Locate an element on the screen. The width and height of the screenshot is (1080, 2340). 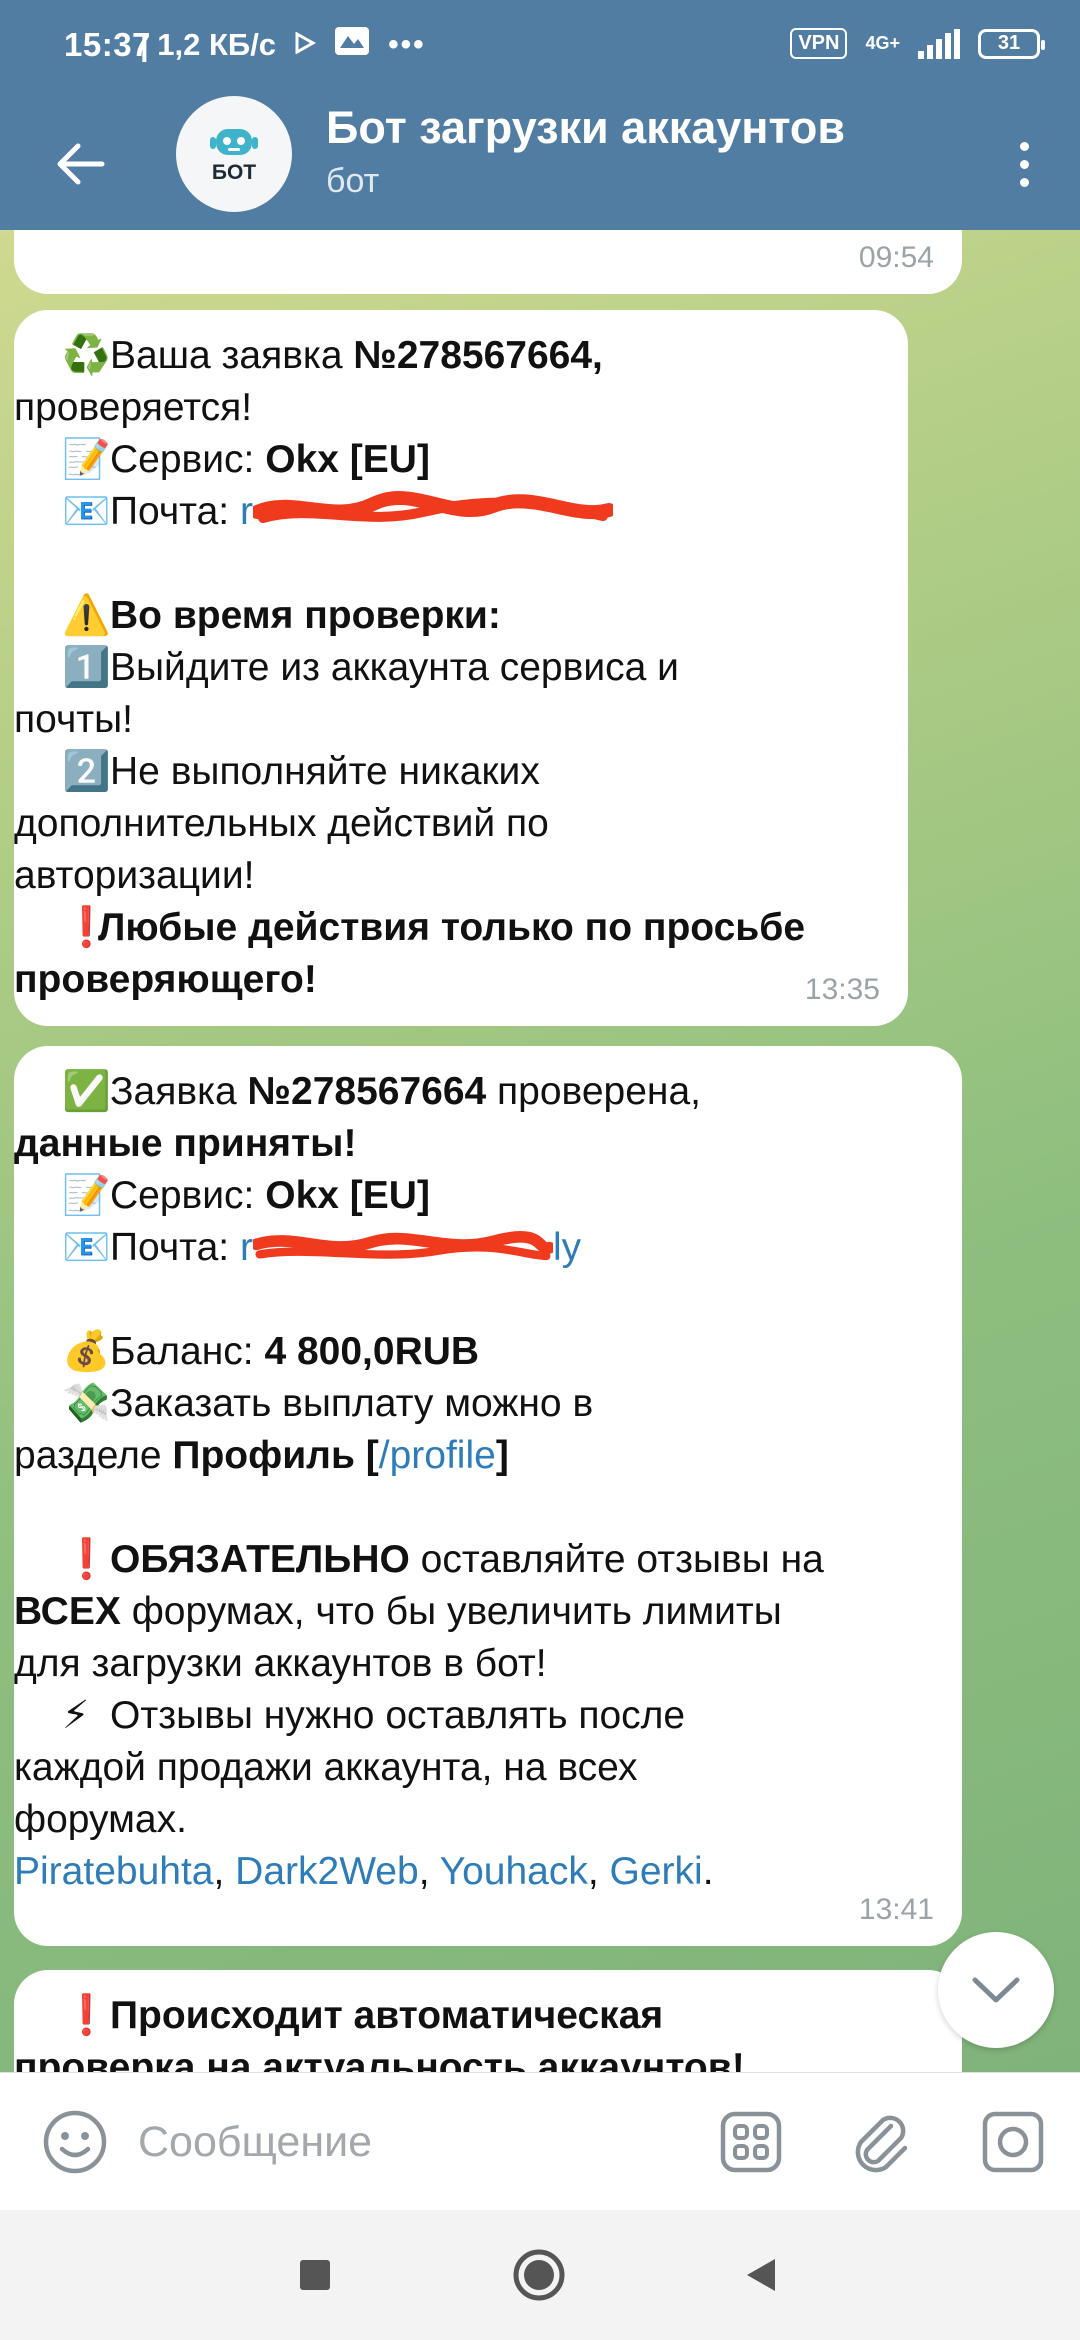
request-number: №278567664, is located at coordinates (478, 355).